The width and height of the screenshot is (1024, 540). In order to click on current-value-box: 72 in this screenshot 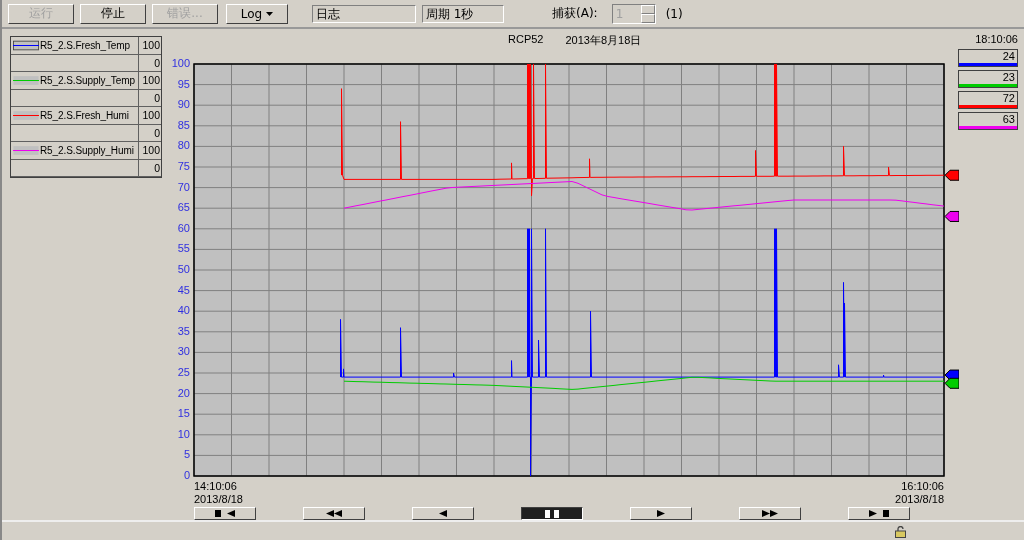, I will do `click(988, 100)`.